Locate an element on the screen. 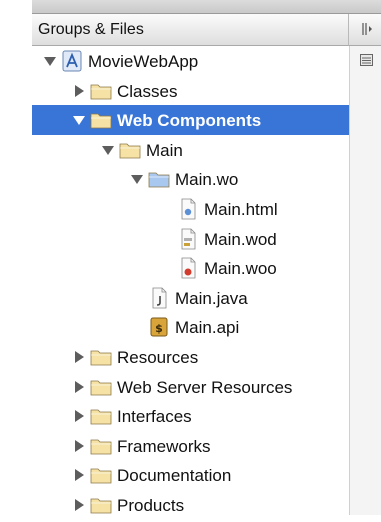 Image resolution: width=381 pixels, height=522 pixels. tree-row-label: Main is located at coordinates (164, 150).